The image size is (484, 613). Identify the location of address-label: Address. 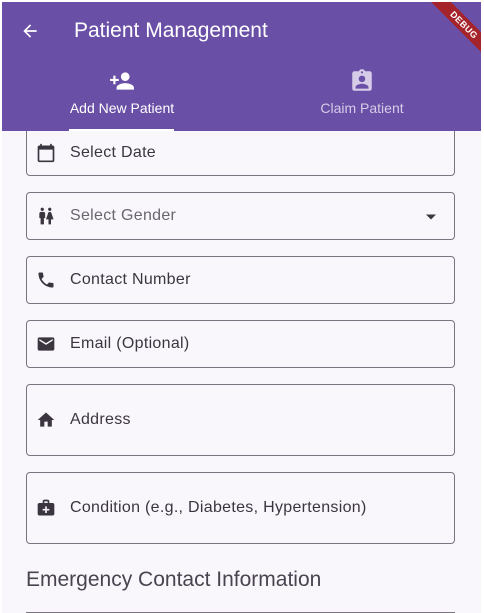
(100, 419).